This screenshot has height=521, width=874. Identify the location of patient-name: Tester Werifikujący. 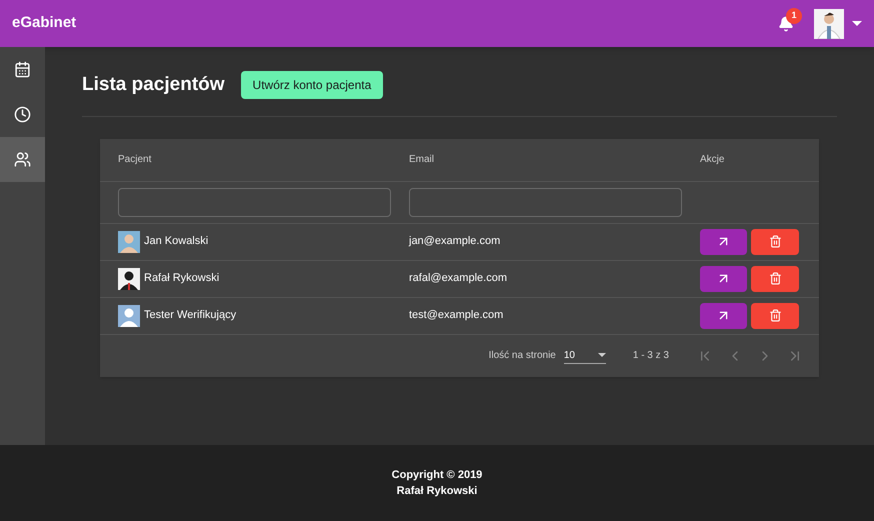
(190, 316).